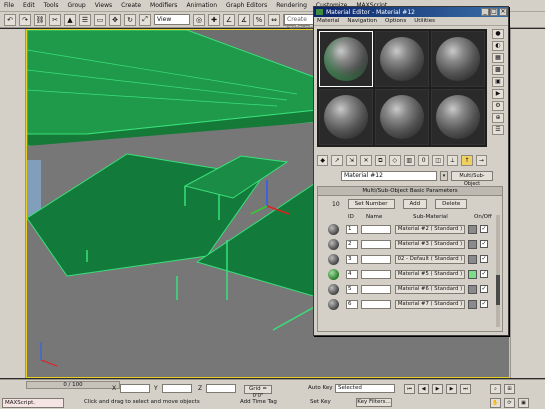 The width and height of the screenshot is (545, 409). I want to click on time-slider: 0 / 100, so click(73, 385).